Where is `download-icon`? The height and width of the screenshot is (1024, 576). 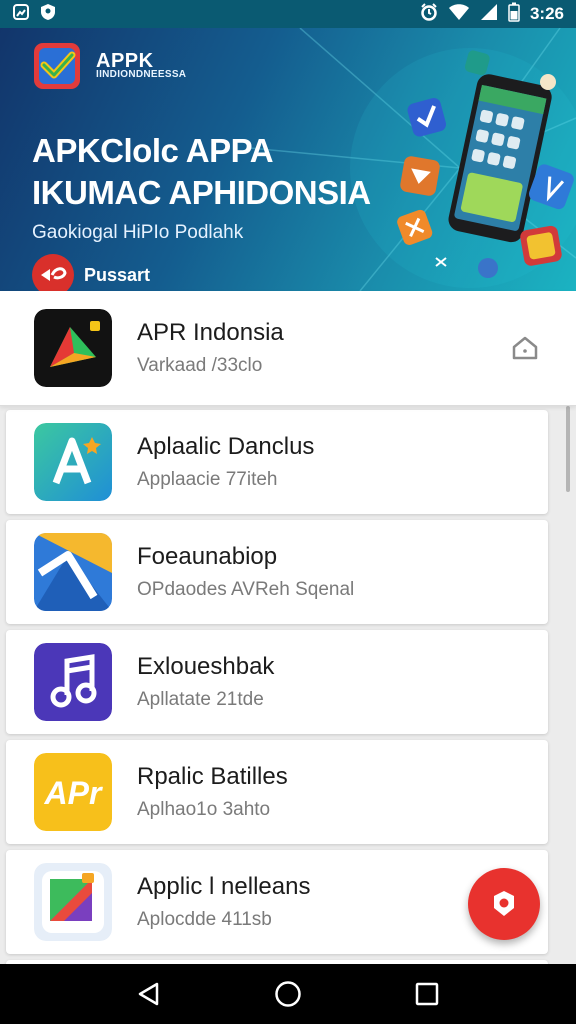
download-icon is located at coordinates (525, 348).